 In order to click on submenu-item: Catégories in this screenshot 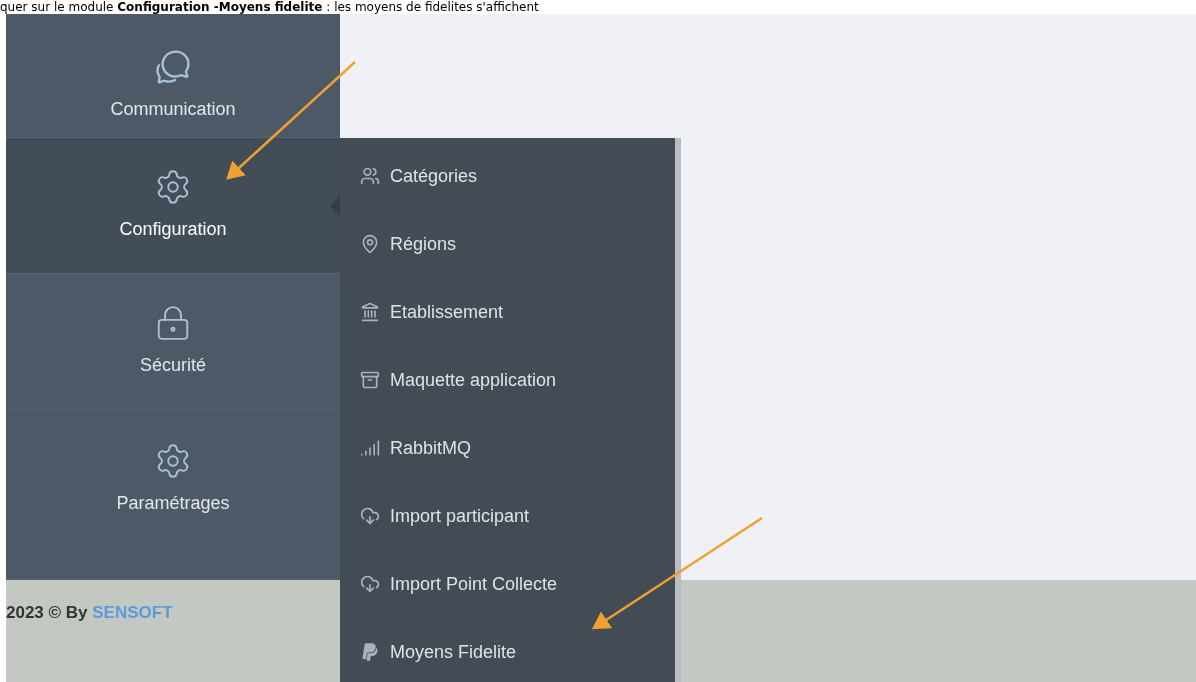, I will do `click(507, 176)`.